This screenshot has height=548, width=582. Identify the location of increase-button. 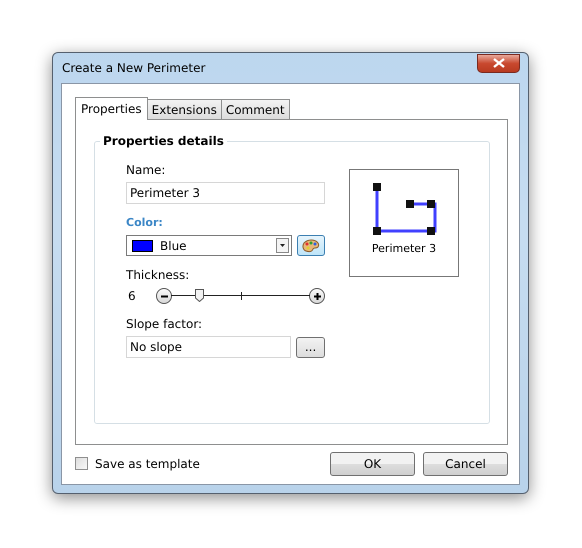
(317, 296).